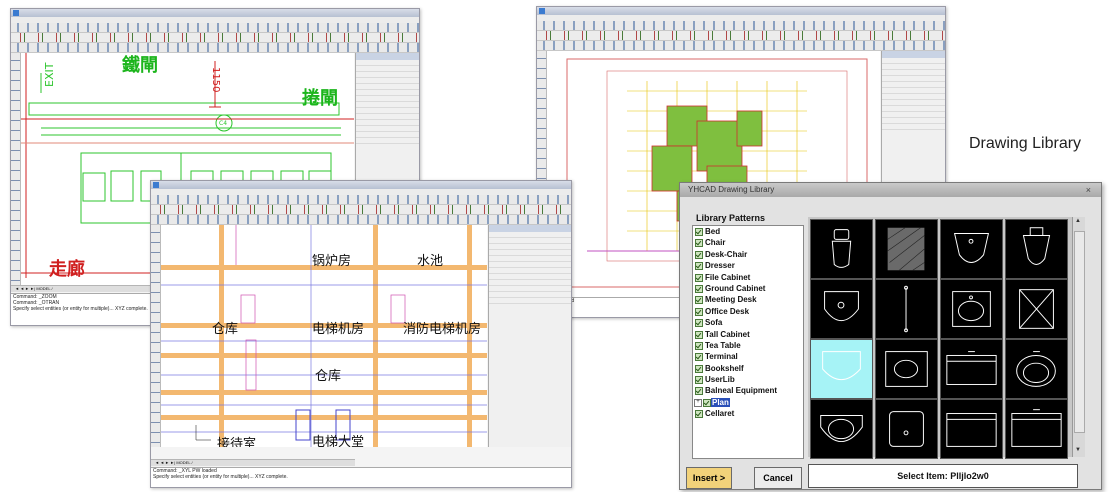 This screenshot has width=1113, height=492. I want to click on tree-item-bed: Bed, so click(748, 231).